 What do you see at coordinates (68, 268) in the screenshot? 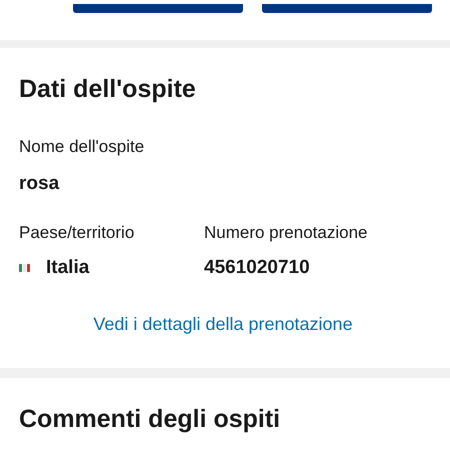
I see `field-value: Italia` at bounding box center [68, 268].